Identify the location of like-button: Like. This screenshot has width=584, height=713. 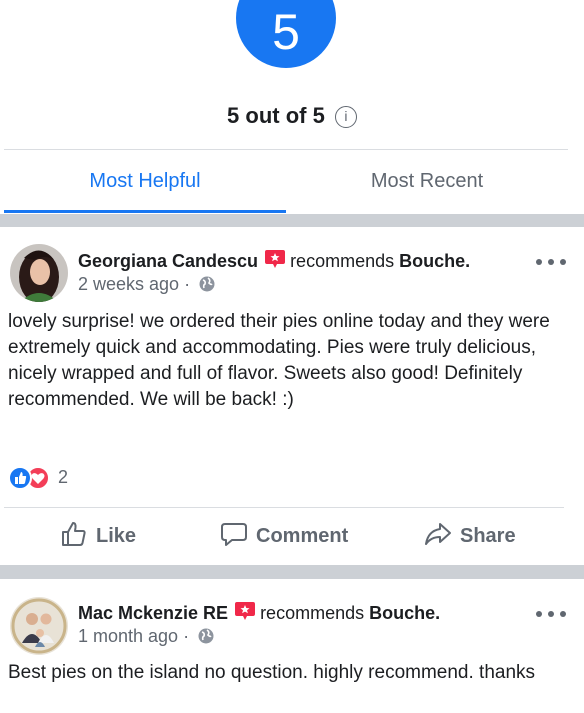
(98, 538).